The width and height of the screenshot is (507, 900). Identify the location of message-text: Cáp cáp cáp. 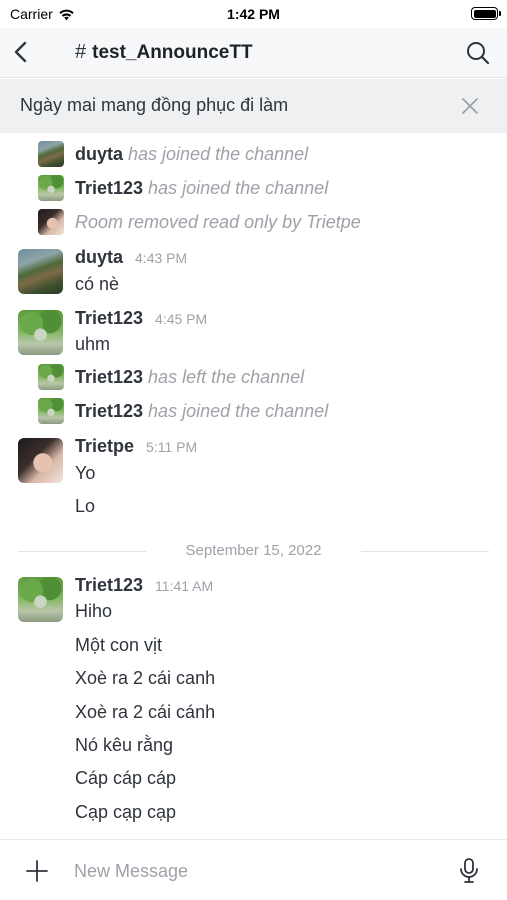
(126, 778).